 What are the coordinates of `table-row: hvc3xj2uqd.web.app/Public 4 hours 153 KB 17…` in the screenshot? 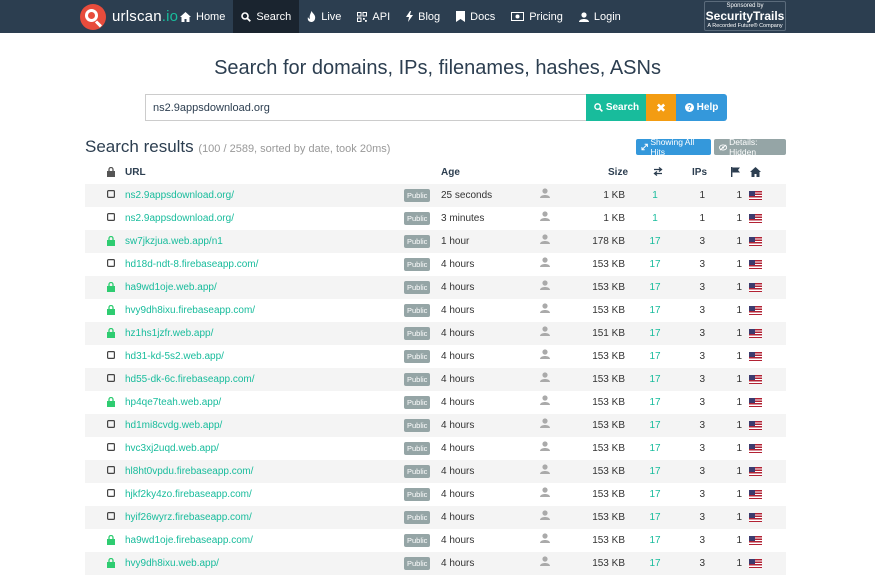 It's located at (435, 448).